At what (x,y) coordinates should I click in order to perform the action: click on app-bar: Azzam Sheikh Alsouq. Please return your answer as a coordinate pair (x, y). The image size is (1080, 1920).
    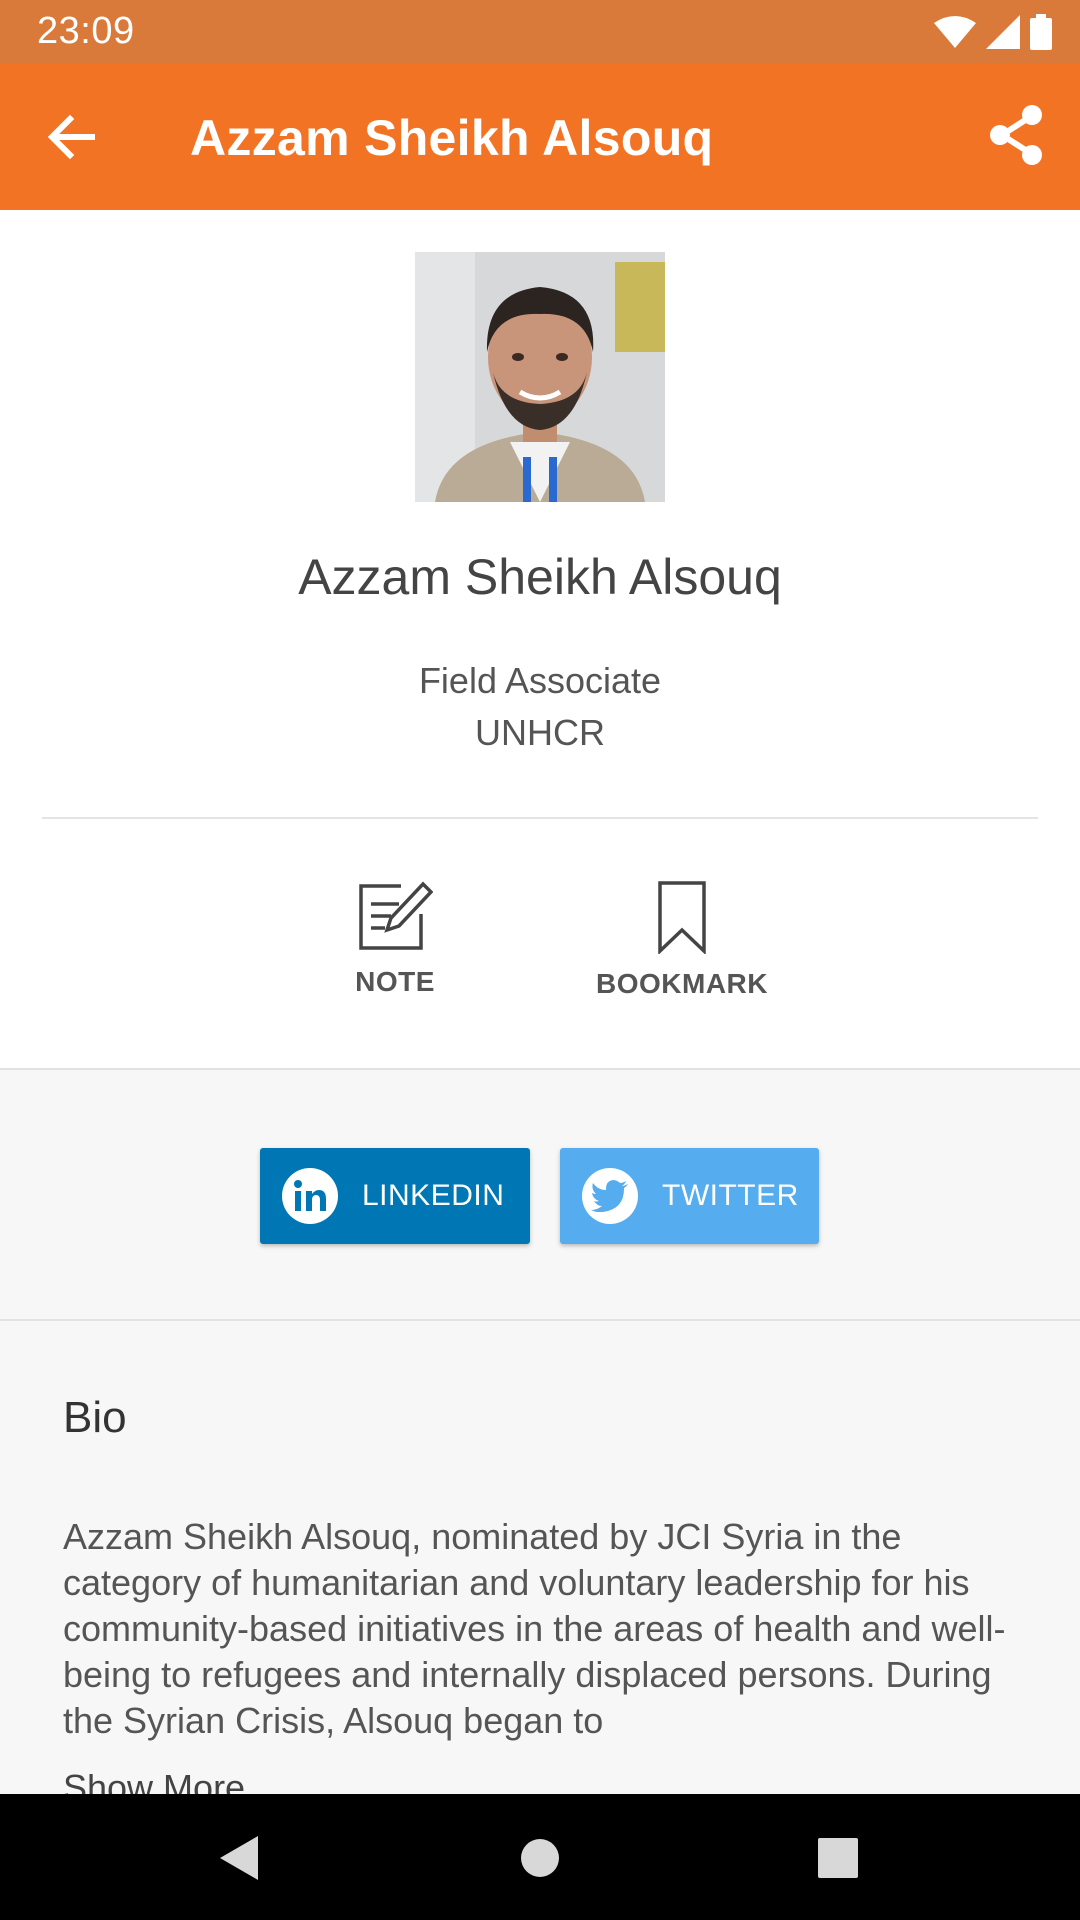
    Looking at the image, I should click on (540, 136).